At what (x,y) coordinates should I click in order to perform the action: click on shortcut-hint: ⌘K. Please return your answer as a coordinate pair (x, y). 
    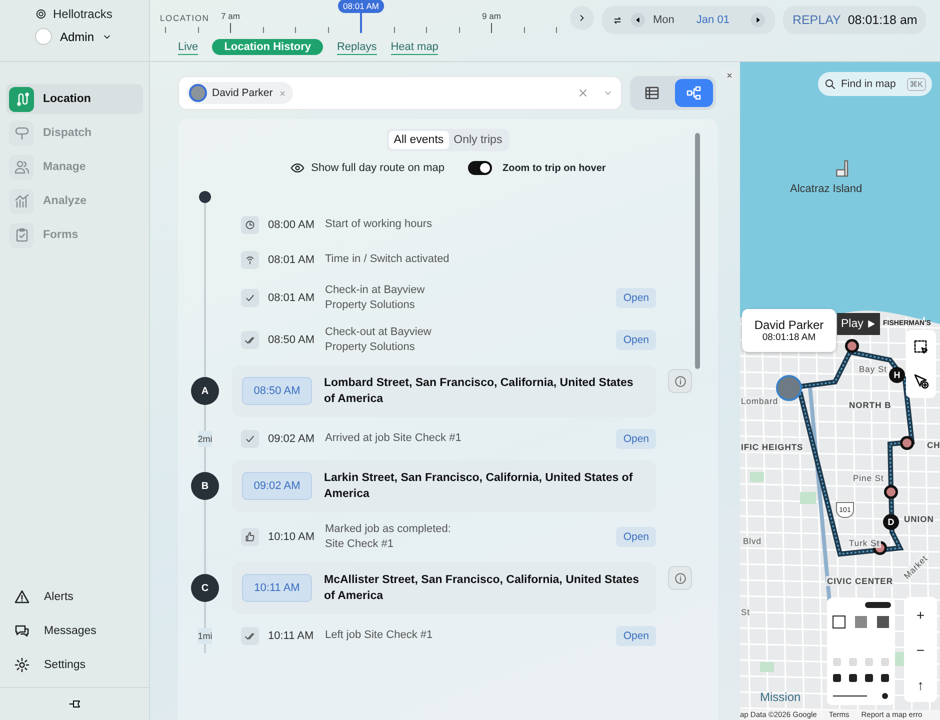
    Looking at the image, I should click on (916, 84).